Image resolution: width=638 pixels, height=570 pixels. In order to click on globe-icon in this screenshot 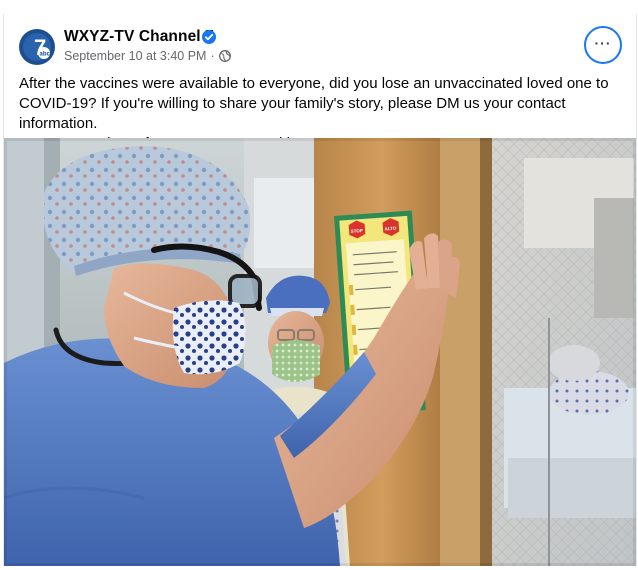, I will do `click(224, 56)`.